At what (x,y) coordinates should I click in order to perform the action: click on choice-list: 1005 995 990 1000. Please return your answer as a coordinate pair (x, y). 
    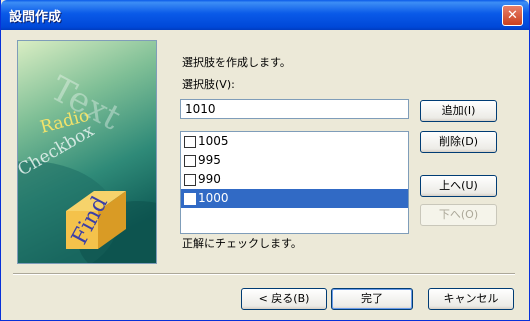
    Looking at the image, I should click on (294, 182).